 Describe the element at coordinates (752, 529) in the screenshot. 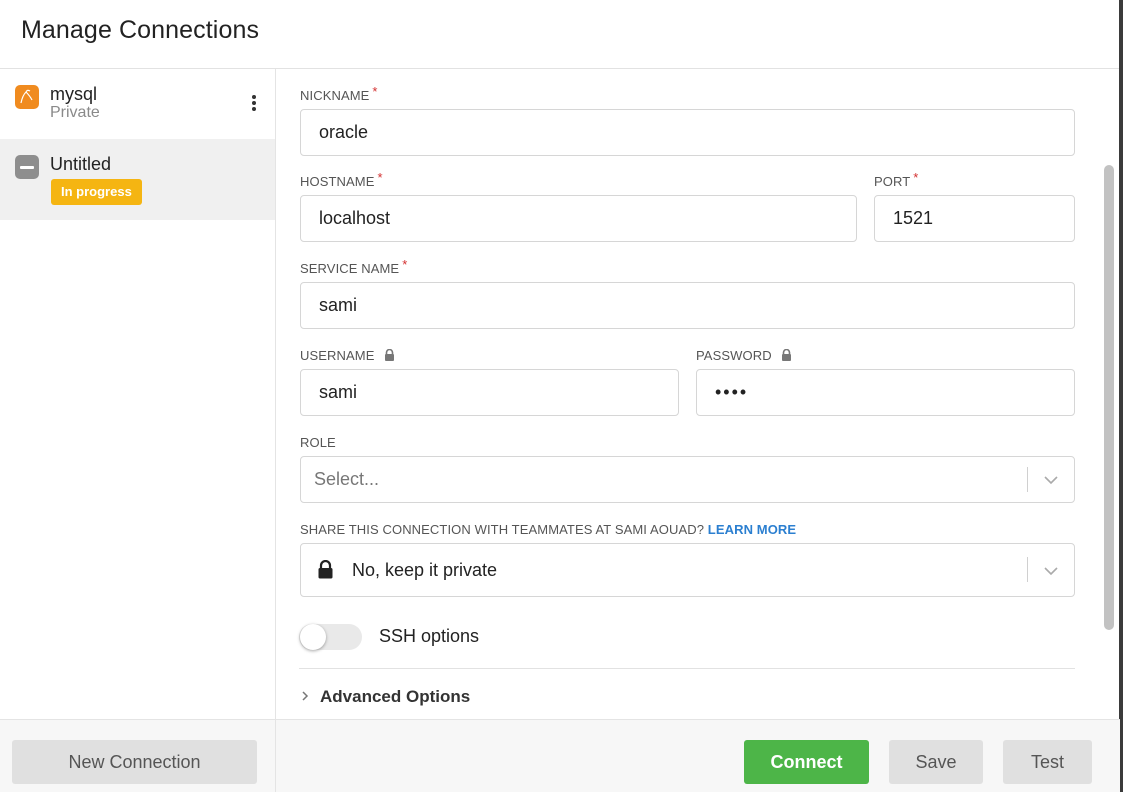

I see `learn-more-link: LEARN MORE` at that location.